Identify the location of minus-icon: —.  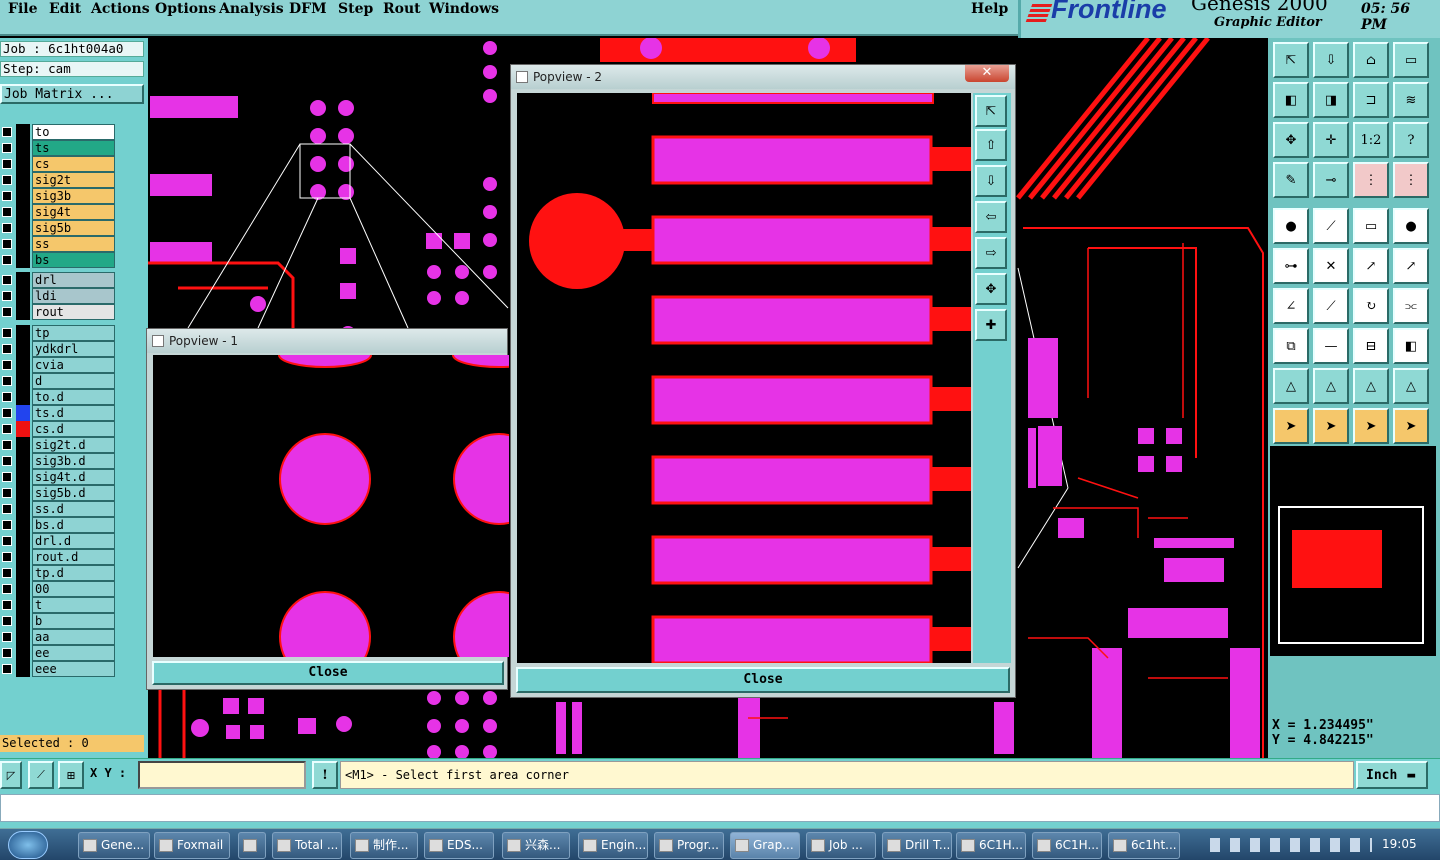
(1331, 346).